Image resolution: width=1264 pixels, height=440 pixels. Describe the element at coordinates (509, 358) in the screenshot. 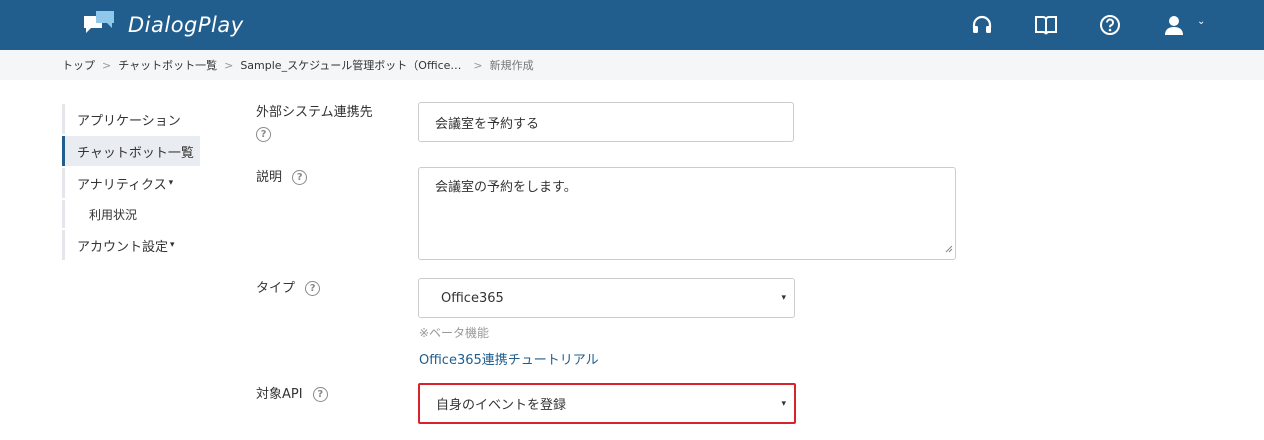

I see `office365-tutorial-link: Office365連携チュートリアル` at that location.